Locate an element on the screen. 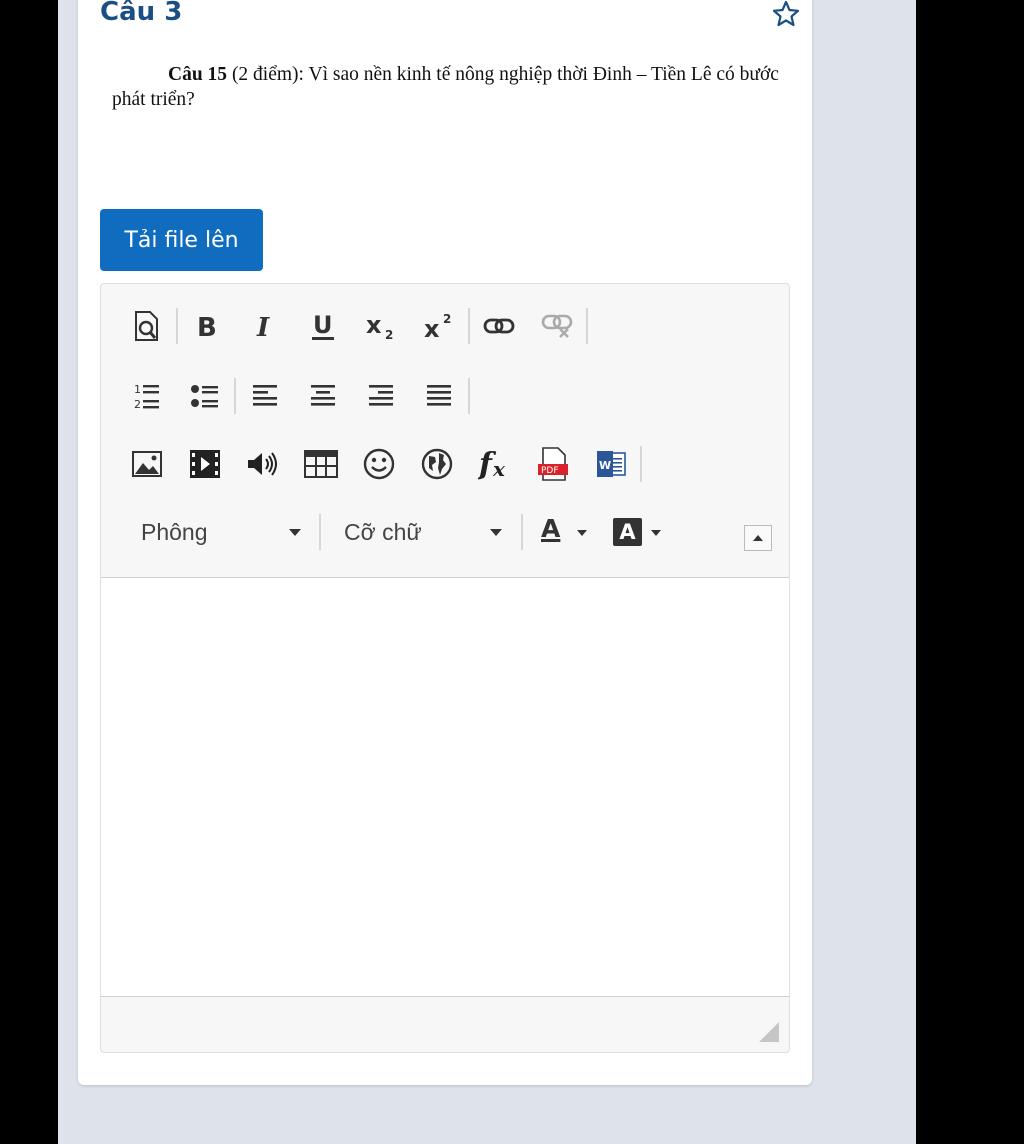  underline-button: U is located at coordinates (323, 326).